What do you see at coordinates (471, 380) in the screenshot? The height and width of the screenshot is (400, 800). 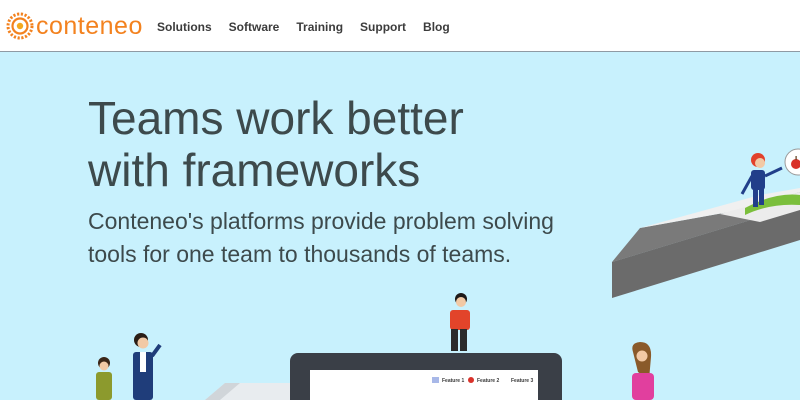 I see `feature-2-apple-icon` at bounding box center [471, 380].